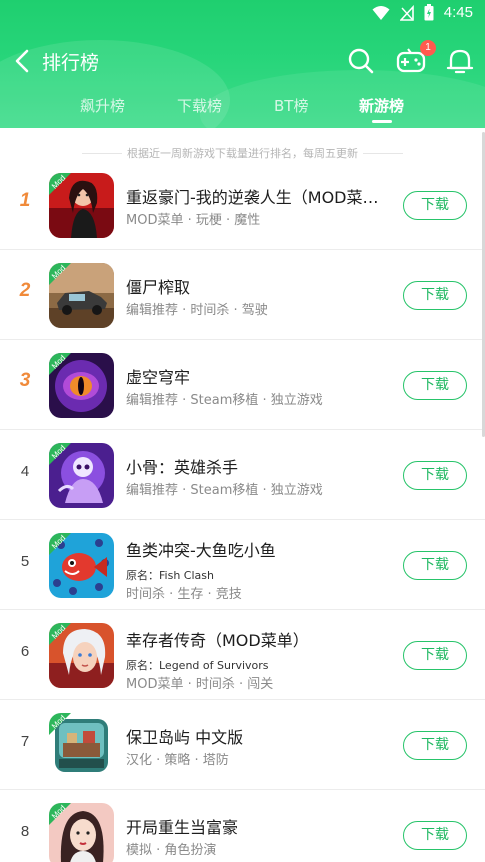 This screenshot has height=862, width=485. I want to click on app-name: 虚空穹牢, so click(158, 377).